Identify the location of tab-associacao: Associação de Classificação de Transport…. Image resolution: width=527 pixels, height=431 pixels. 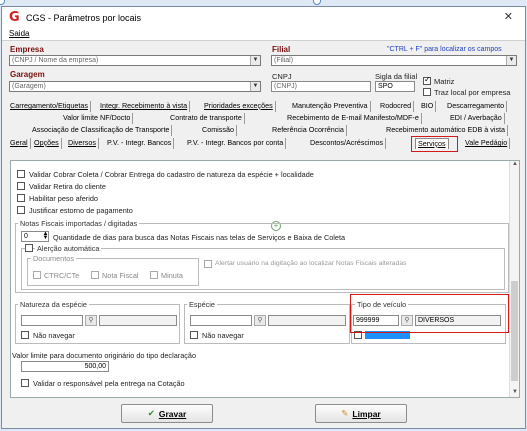
(101, 130).